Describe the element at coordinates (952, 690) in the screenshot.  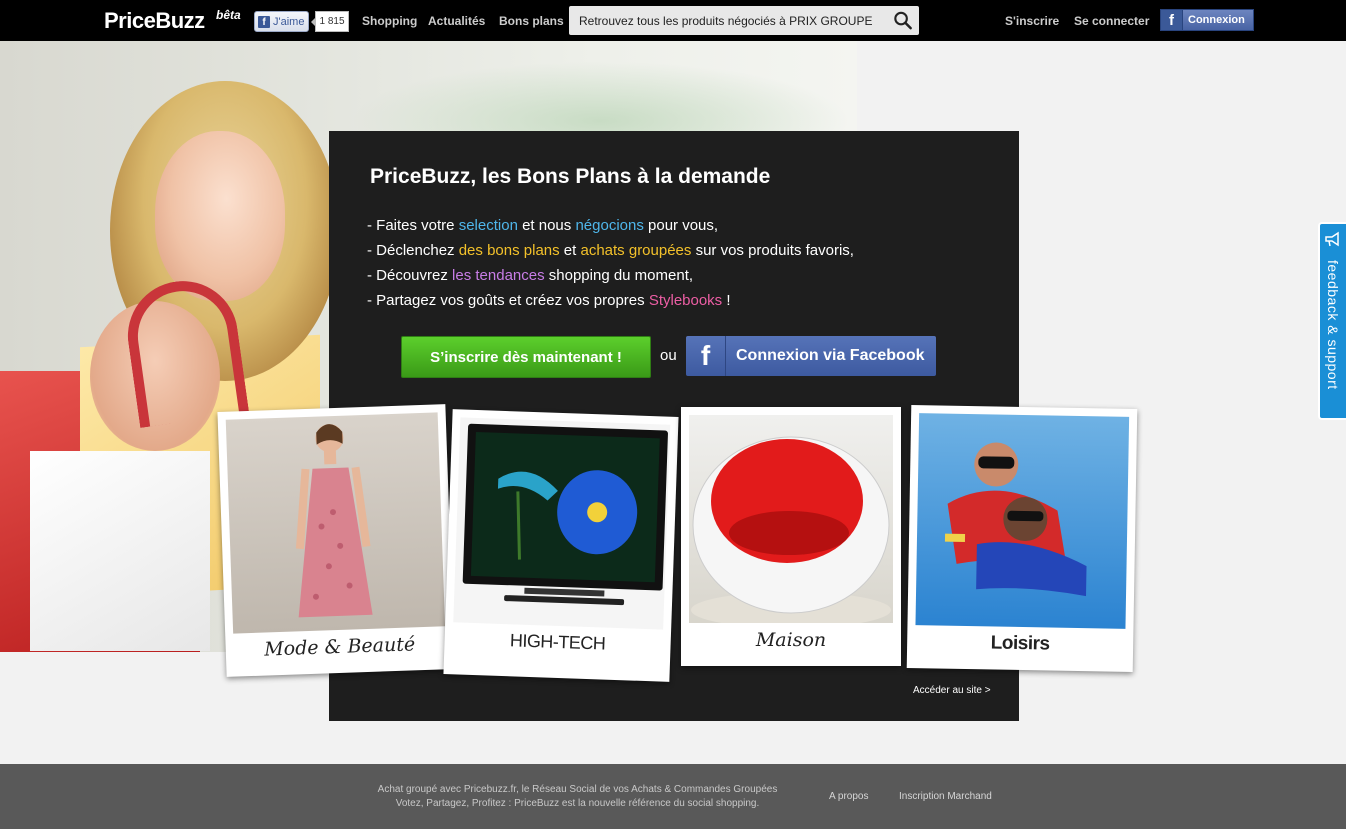
I see `access-site-link: Accéder au site >` at that location.